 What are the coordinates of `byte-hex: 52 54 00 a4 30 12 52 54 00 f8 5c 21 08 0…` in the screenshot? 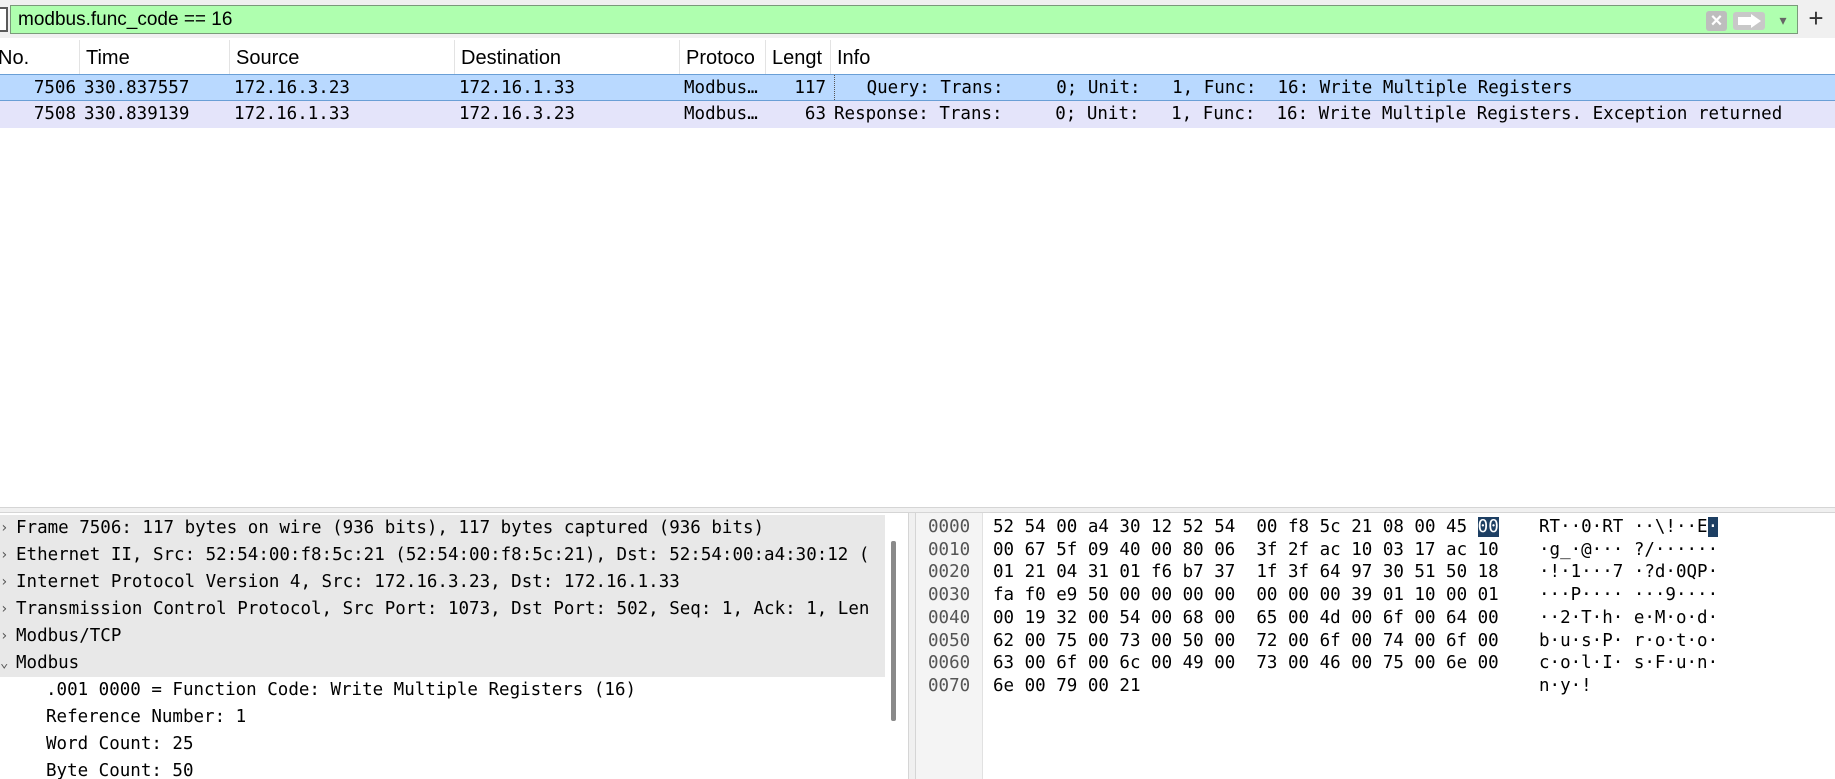 It's located at (1246, 527).